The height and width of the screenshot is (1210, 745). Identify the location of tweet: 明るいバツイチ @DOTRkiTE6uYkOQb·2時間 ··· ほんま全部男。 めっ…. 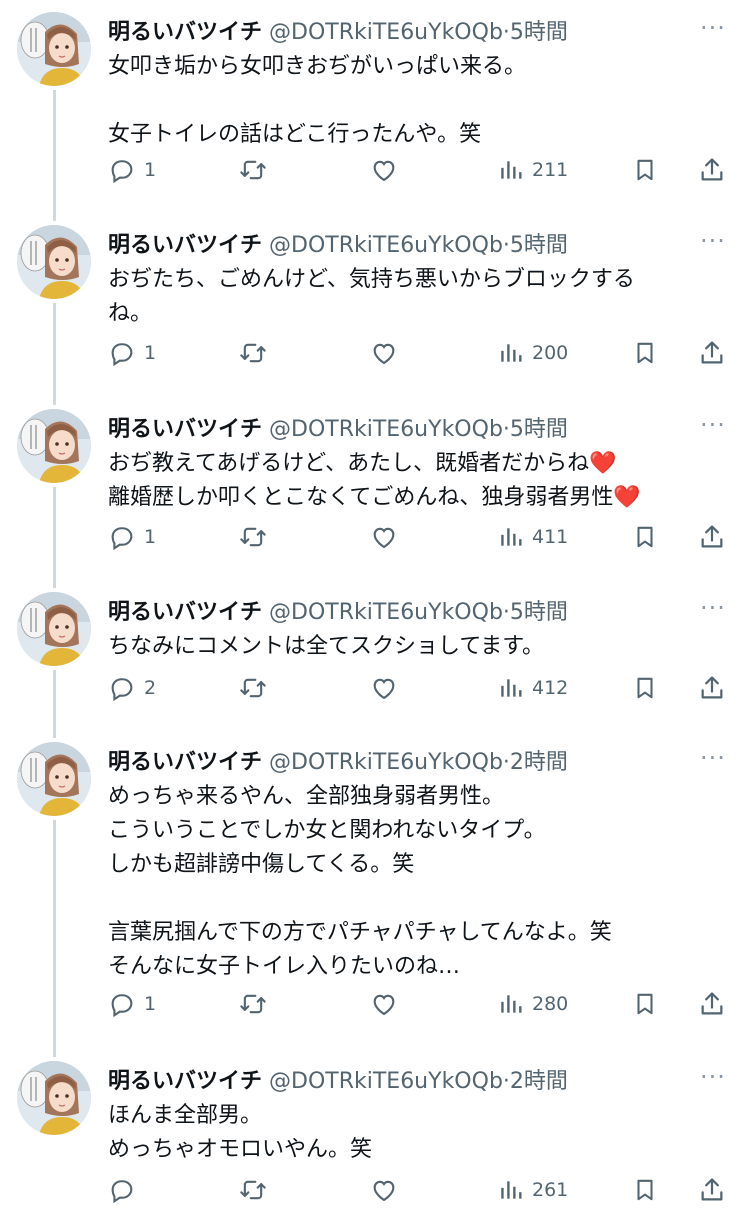
(372, 1132).